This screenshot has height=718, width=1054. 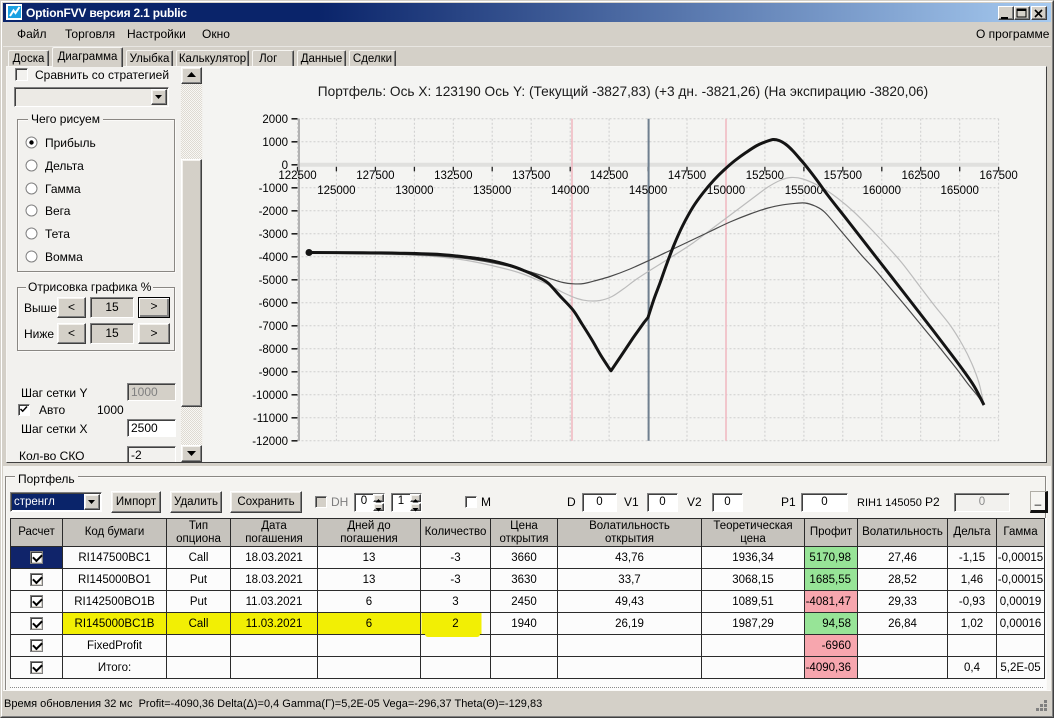 I want to click on svg-text: 135000, so click(x=492, y=191).